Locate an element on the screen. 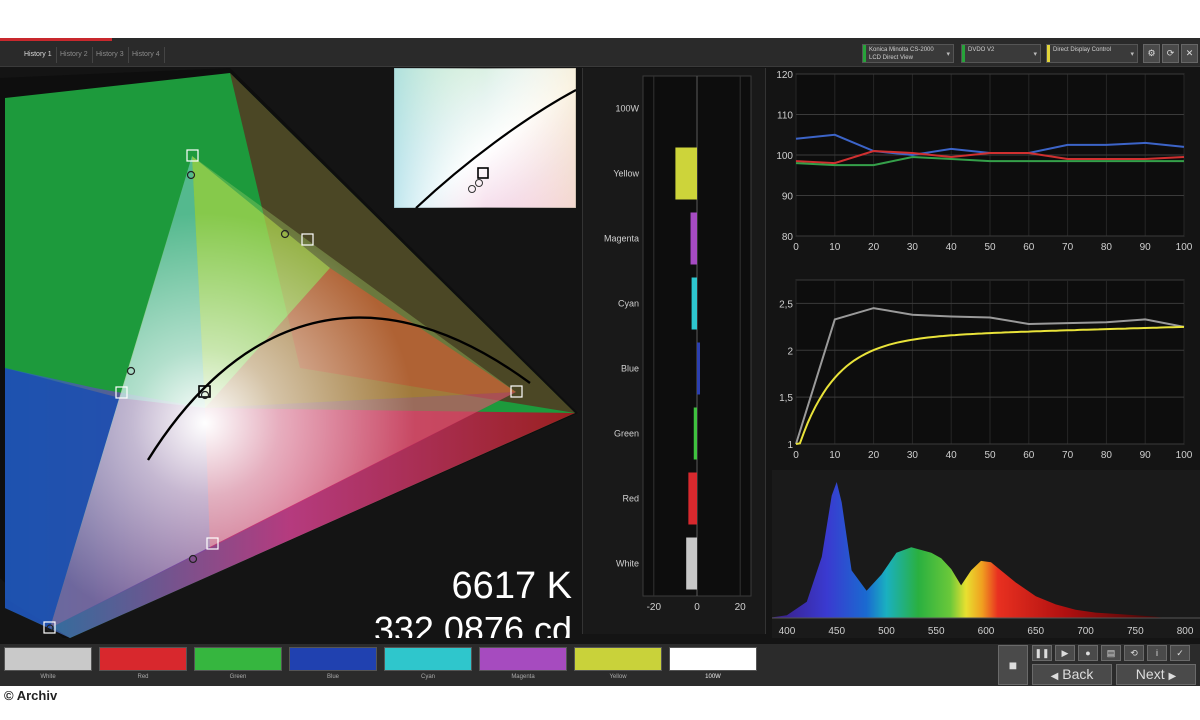 The image size is (1200, 720). settings-button: ⚙ is located at coordinates (1151, 53).